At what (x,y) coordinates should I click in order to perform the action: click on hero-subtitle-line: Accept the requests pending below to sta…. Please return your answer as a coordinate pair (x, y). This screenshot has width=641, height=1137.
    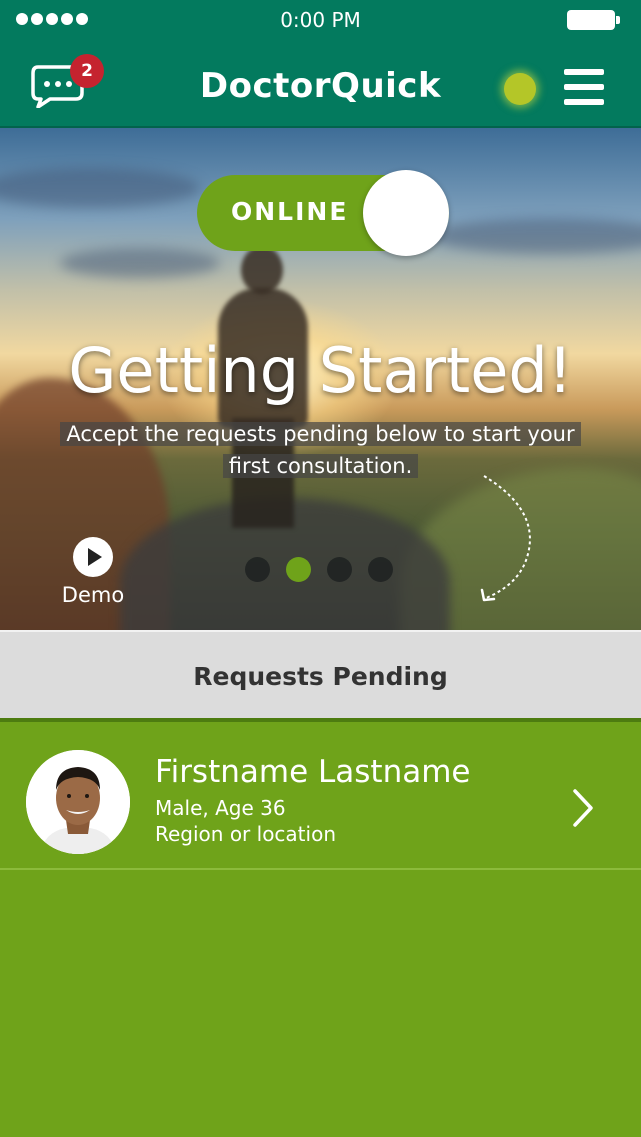
    Looking at the image, I should click on (320, 434).